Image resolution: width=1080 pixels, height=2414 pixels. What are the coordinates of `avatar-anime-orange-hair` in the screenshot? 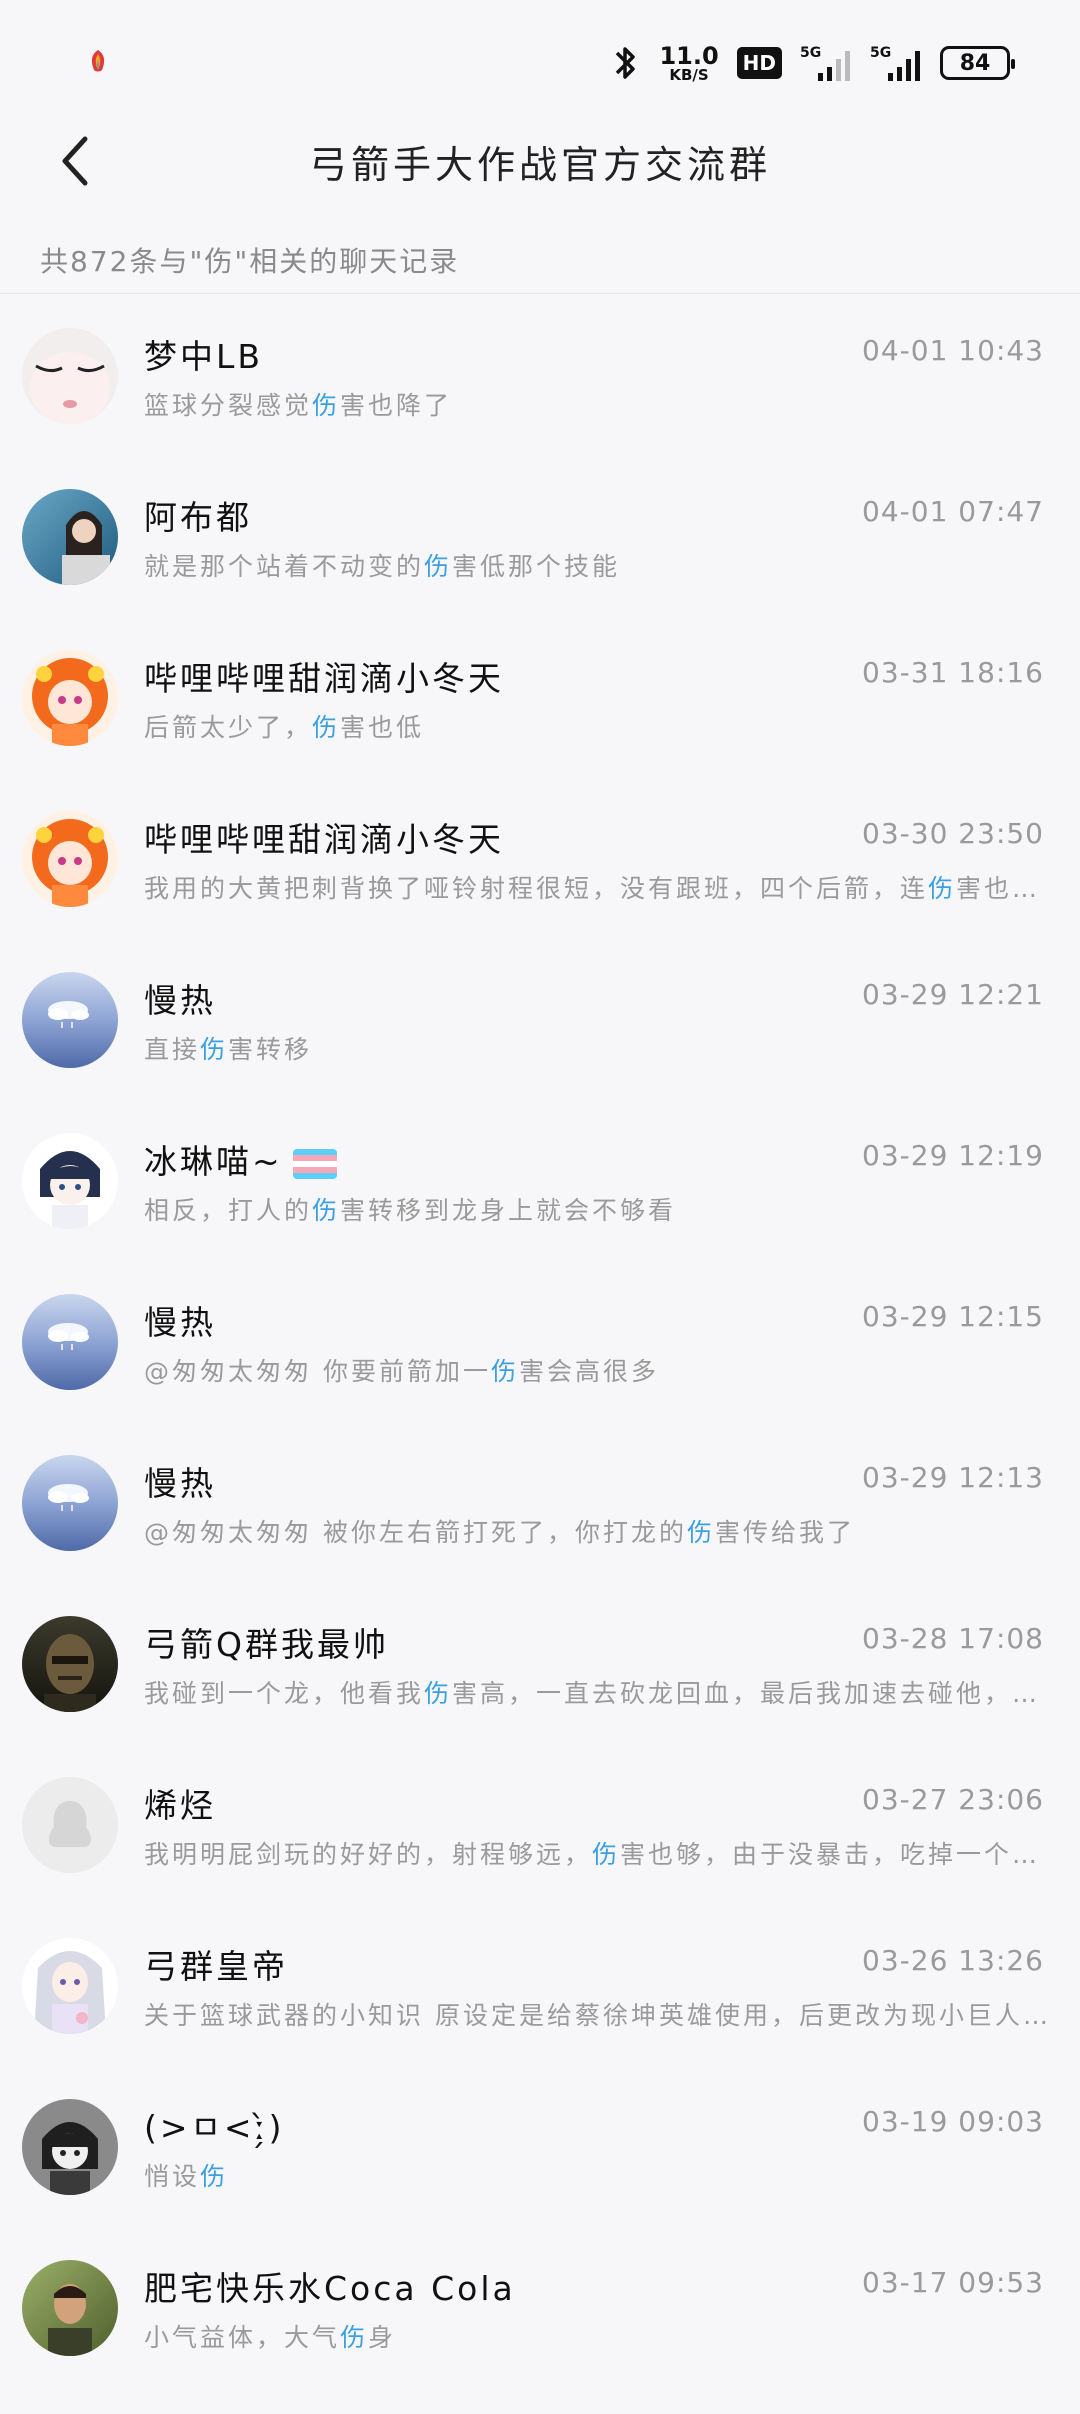 It's located at (70, 698).